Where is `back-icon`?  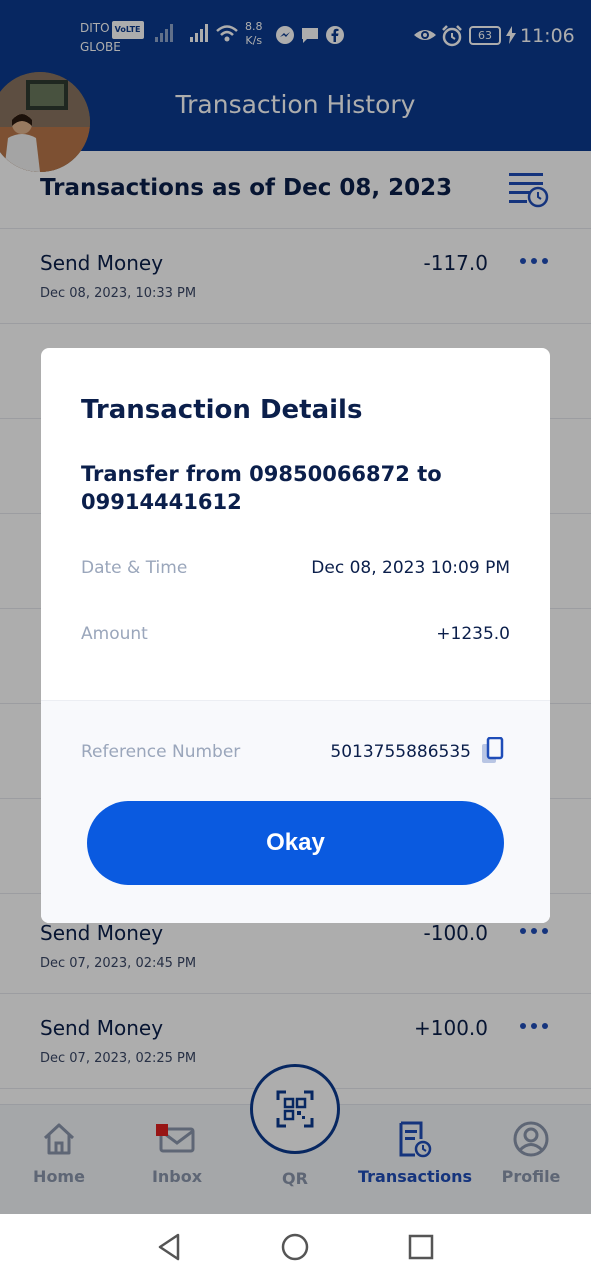
back-icon is located at coordinates (169, 1247).